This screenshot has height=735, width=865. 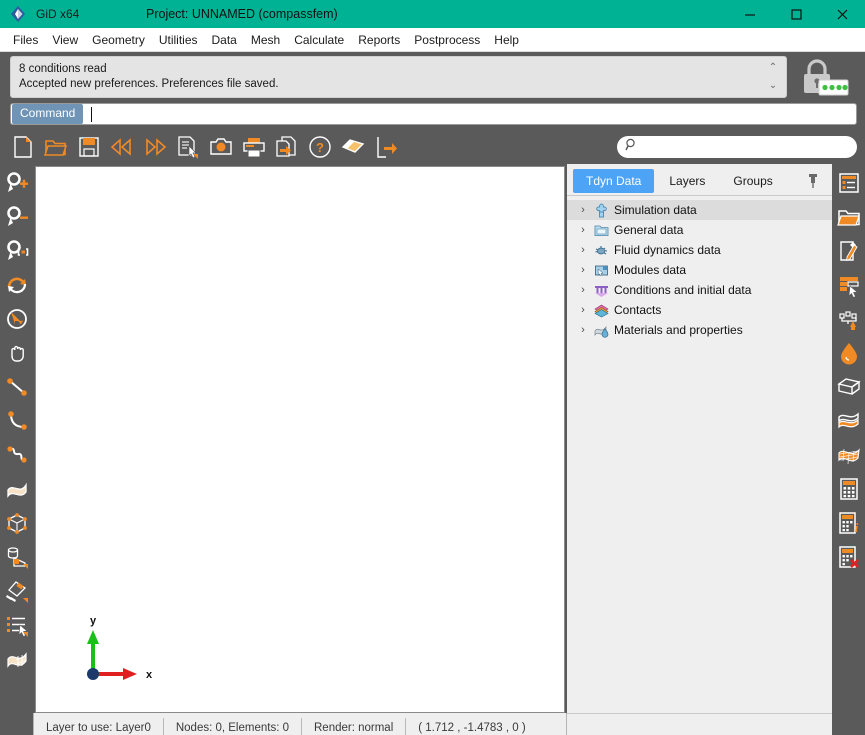 What do you see at coordinates (601, 270) in the screenshot?
I see `modules-data-icon` at bounding box center [601, 270].